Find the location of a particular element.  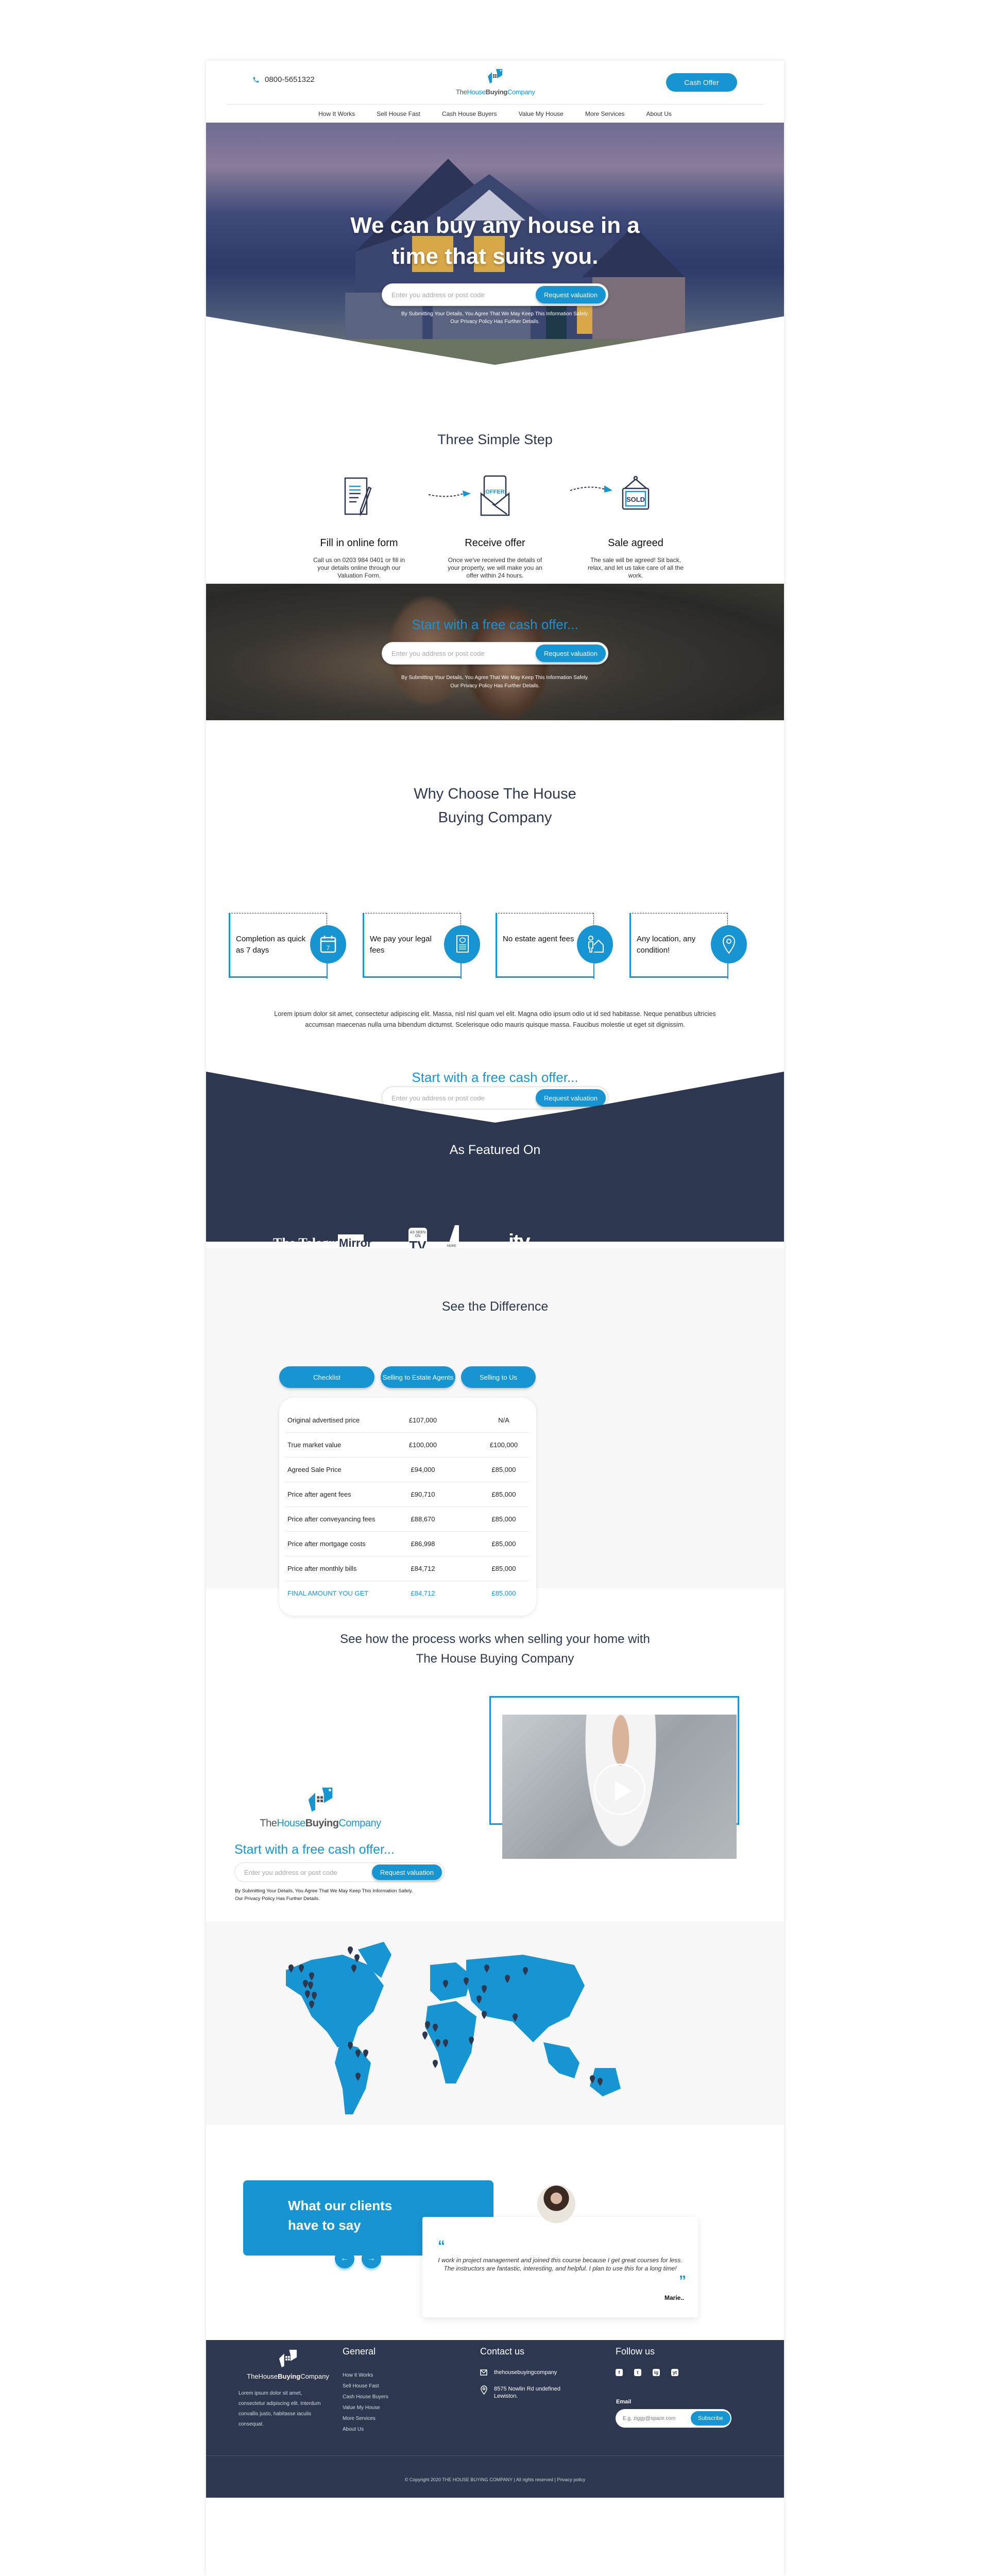

footer-email-text: thehousebuyingcompany is located at coordinates (525, 2372).